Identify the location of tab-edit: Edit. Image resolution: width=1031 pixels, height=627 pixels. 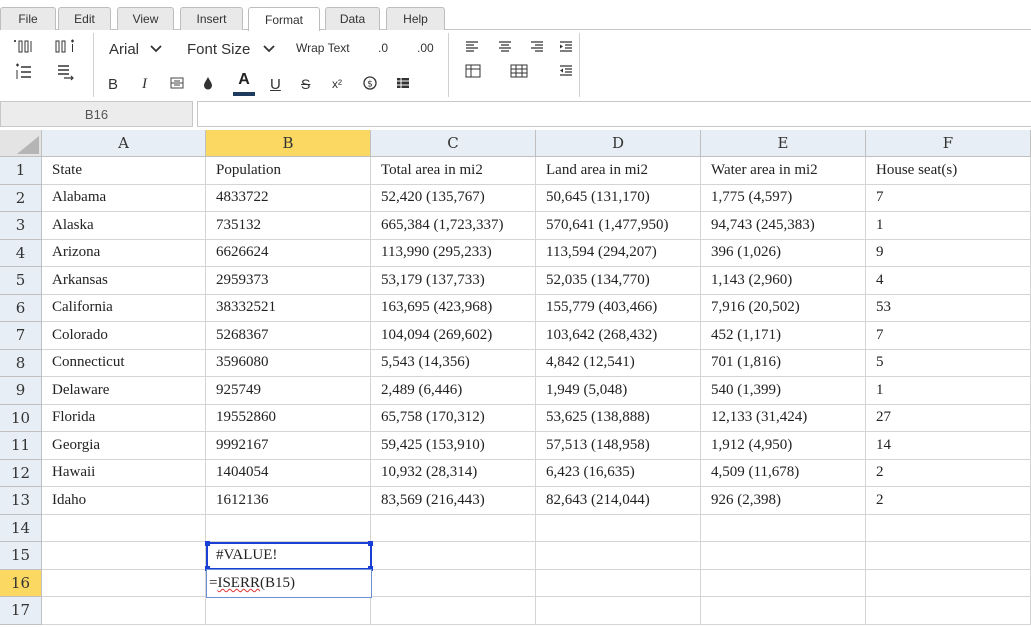
(84, 18).